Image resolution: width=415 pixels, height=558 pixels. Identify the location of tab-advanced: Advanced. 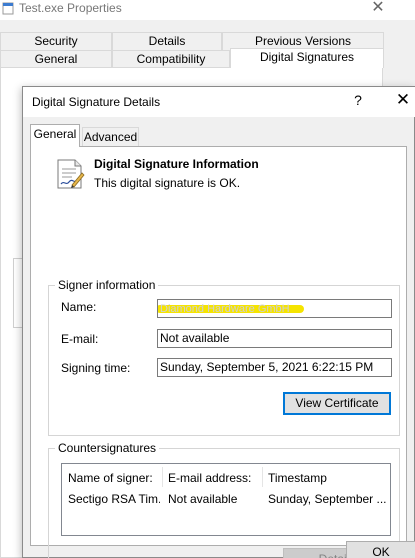
(110, 137).